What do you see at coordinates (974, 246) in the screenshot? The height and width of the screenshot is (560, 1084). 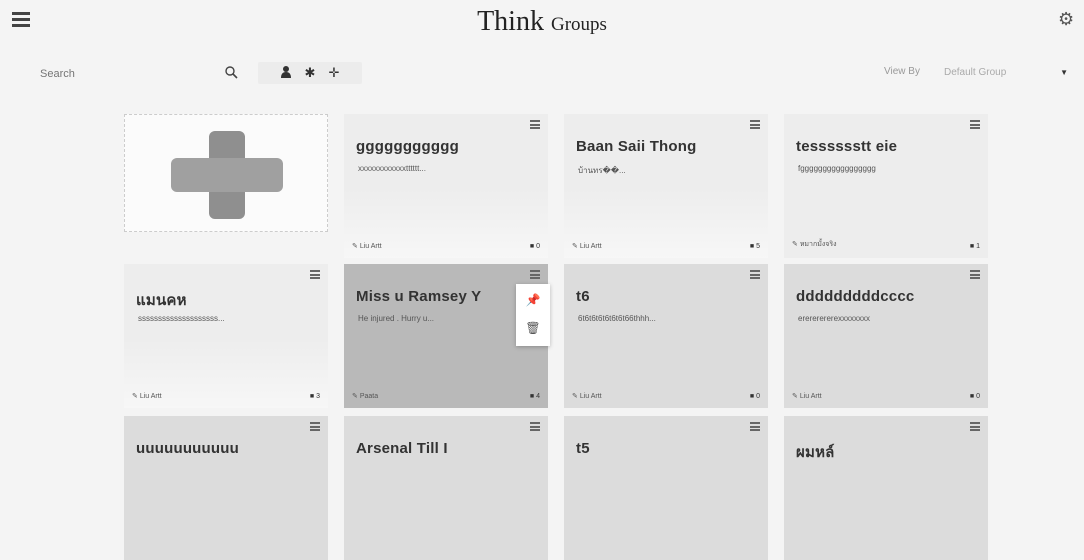 I see `comment-count: ■ 1` at bounding box center [974, 246].